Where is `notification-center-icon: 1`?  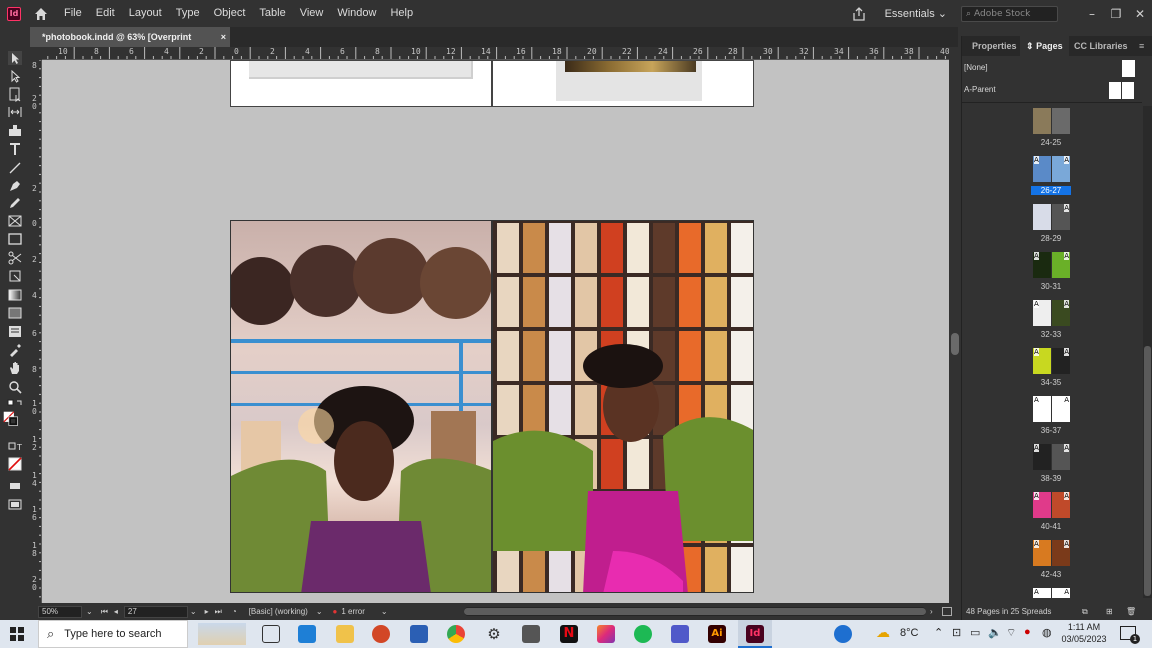 notification-center-icon: 1 is located at coordinates (1130, 635).